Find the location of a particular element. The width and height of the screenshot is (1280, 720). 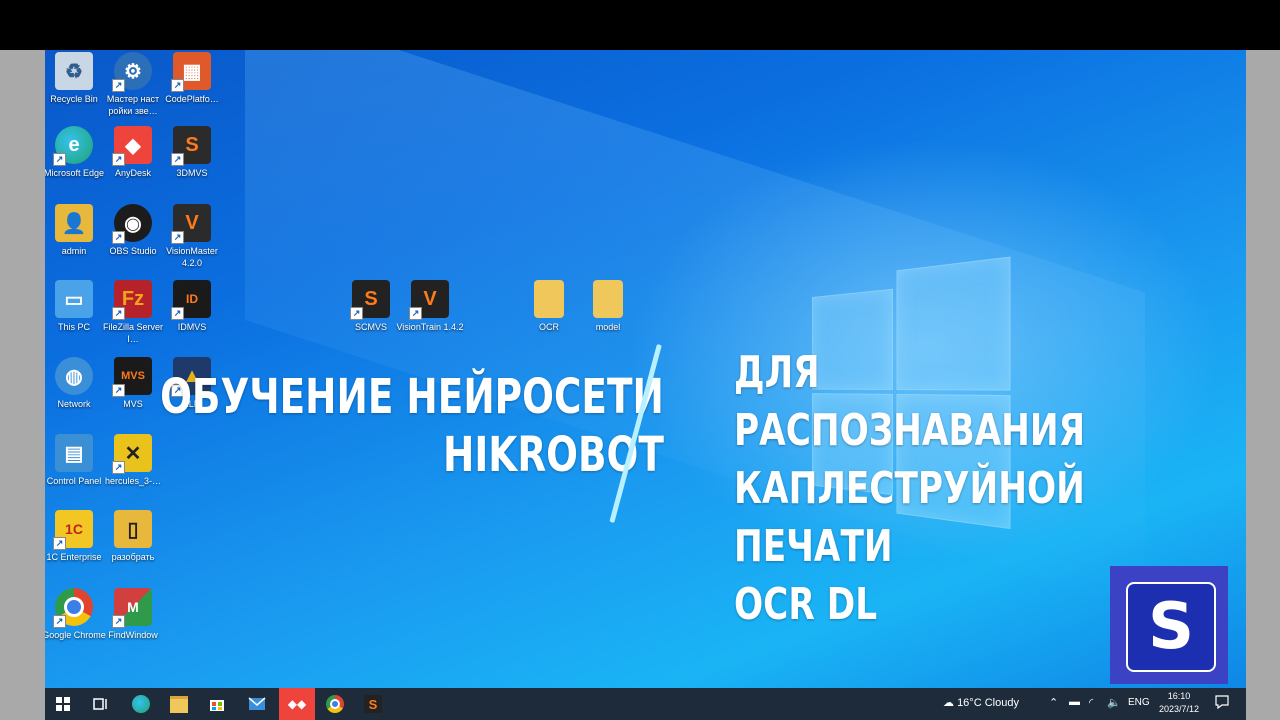

notification-icon is located at coordinates (1222, 702).